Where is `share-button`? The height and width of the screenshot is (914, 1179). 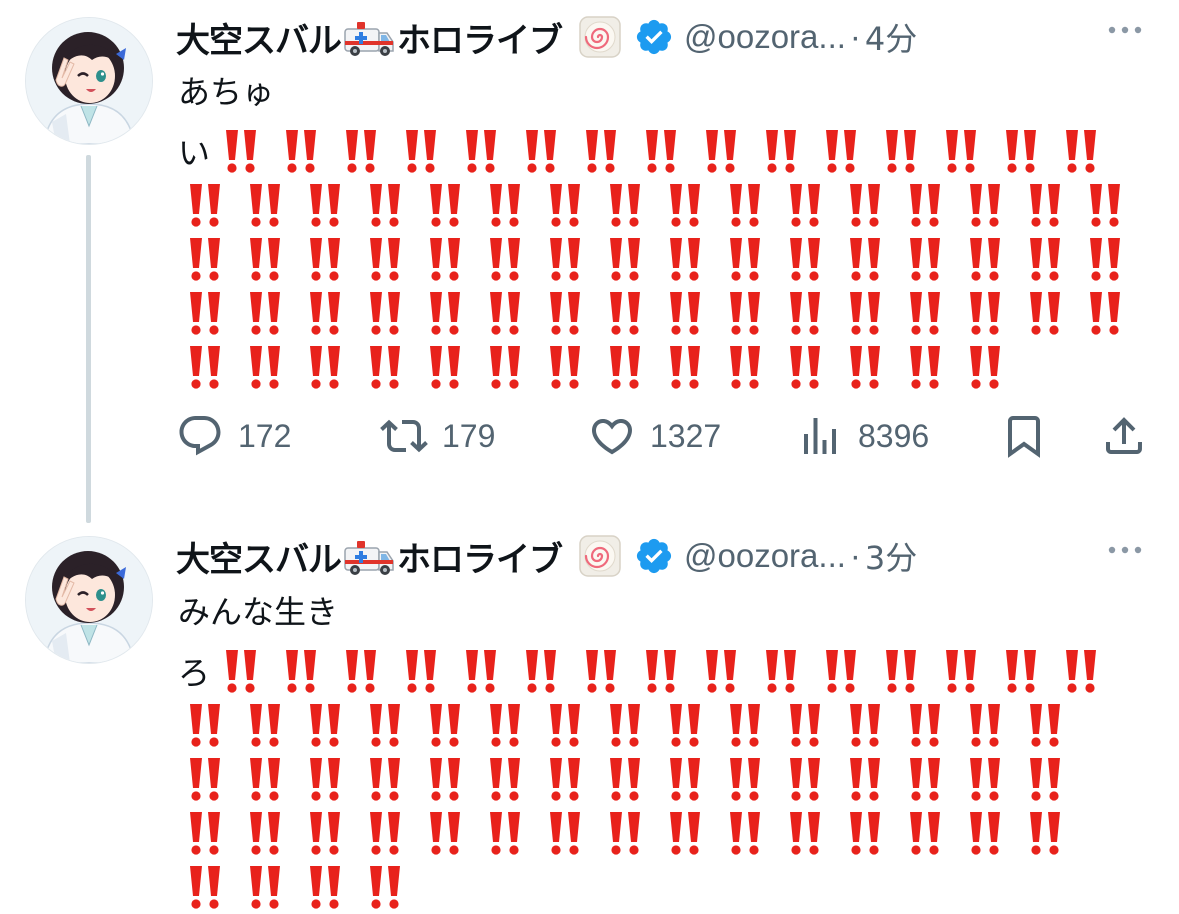 share-button is located at coordinates (1124, 436).